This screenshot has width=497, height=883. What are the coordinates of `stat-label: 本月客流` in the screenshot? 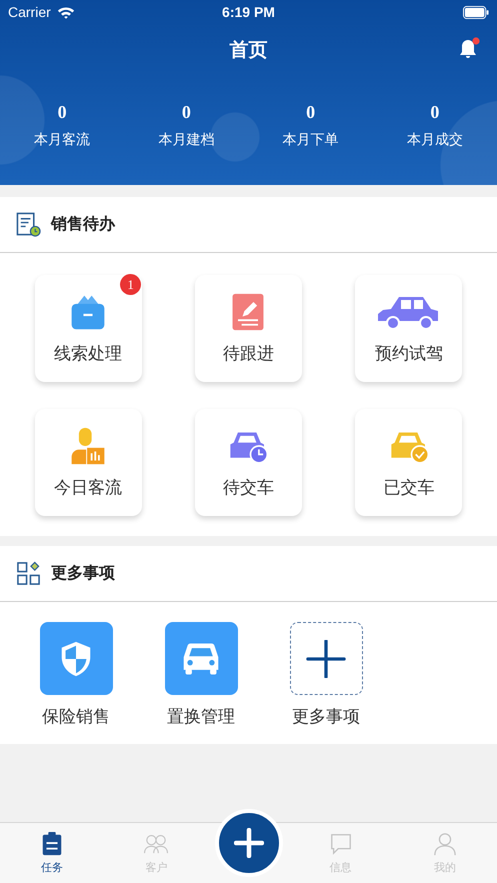 It's located at (62, 140).